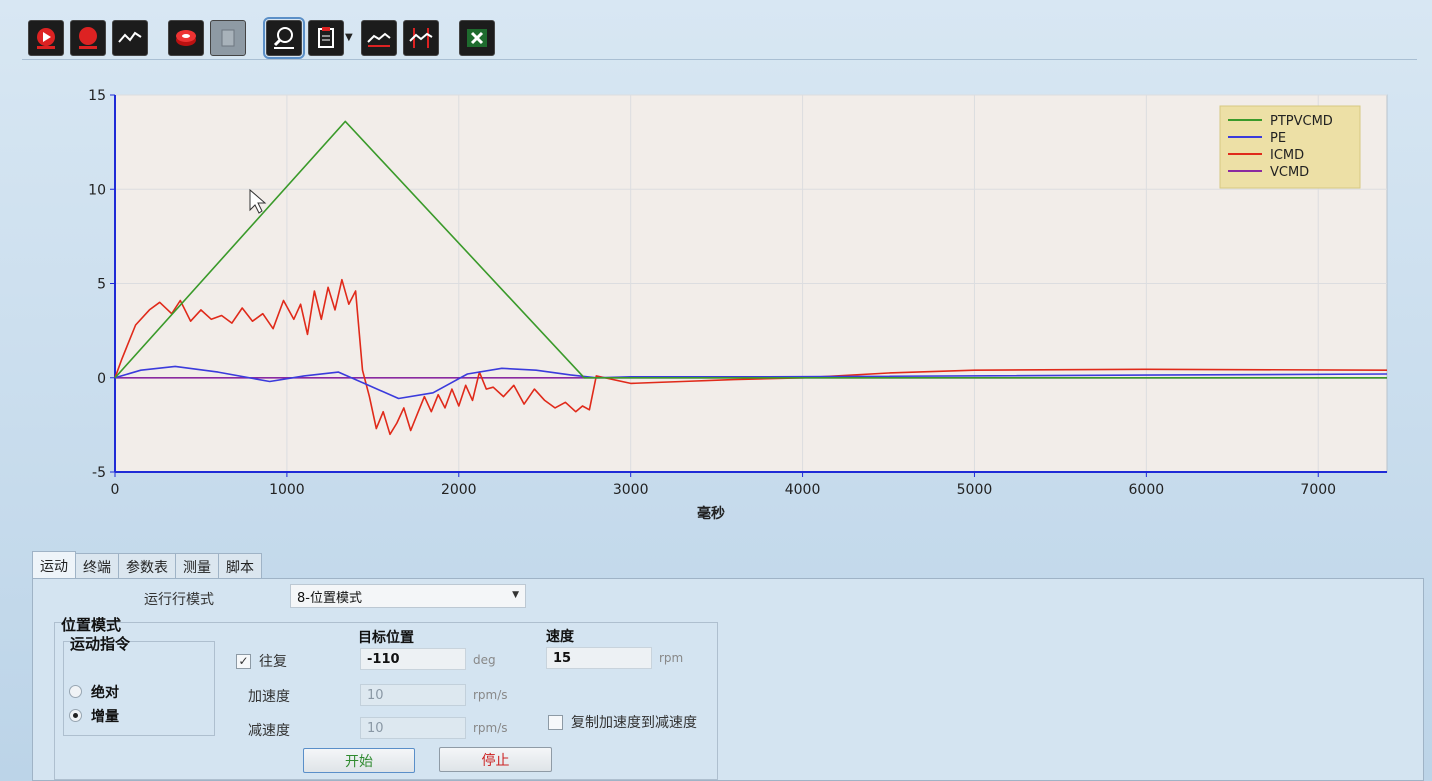  Describe the element at coordinates (484, 660) in the screenshot. I see `target-position-unit: deg` at that location.